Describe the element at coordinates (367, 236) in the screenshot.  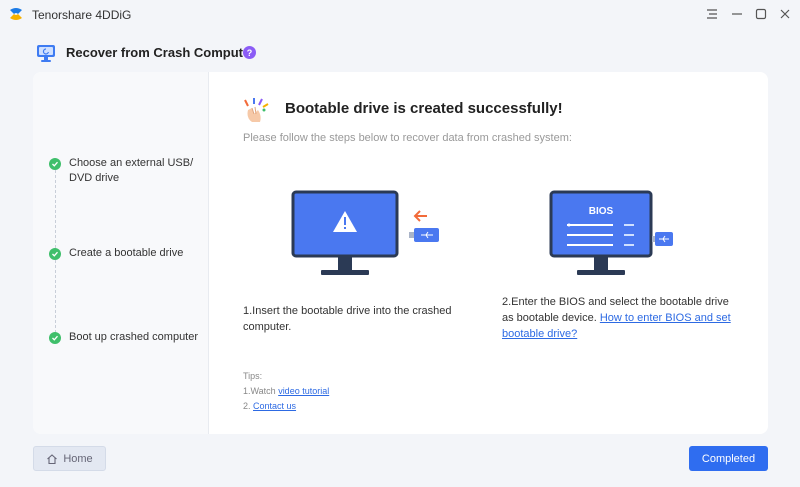
I see `insert-usb-illustration` at that location.